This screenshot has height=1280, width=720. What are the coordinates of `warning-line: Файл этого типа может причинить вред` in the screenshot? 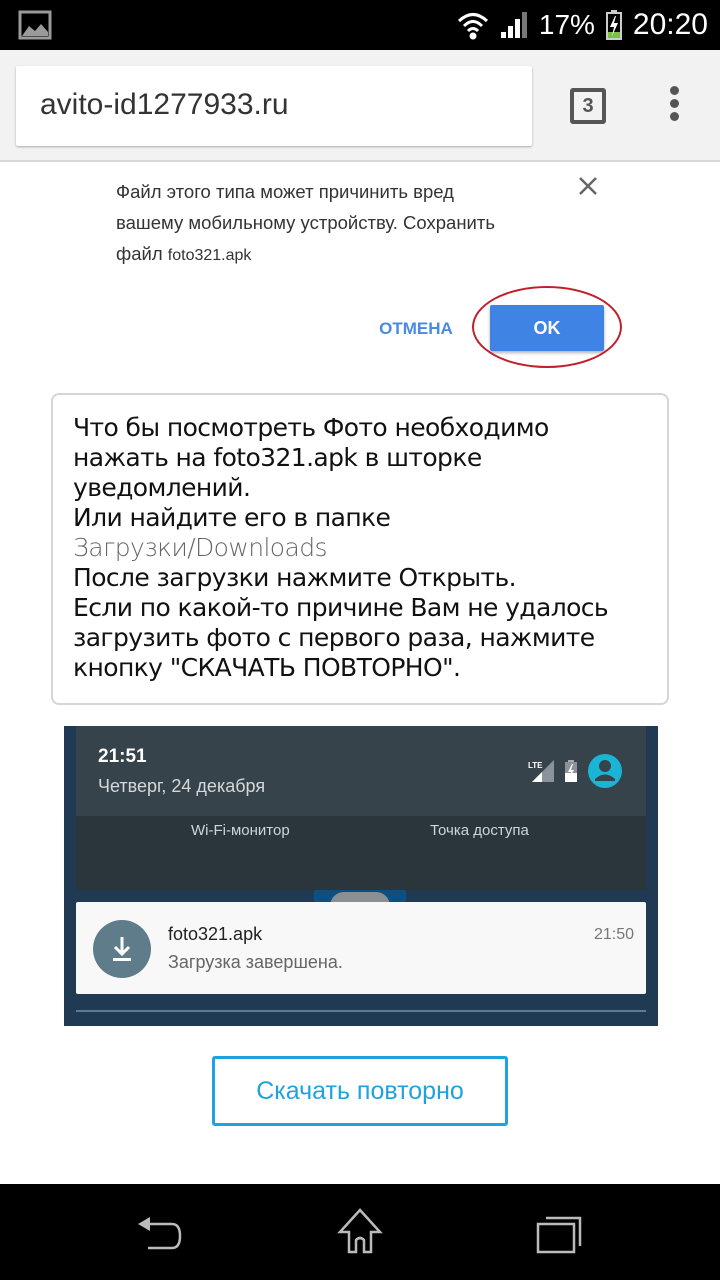 It's located at (285, 191).